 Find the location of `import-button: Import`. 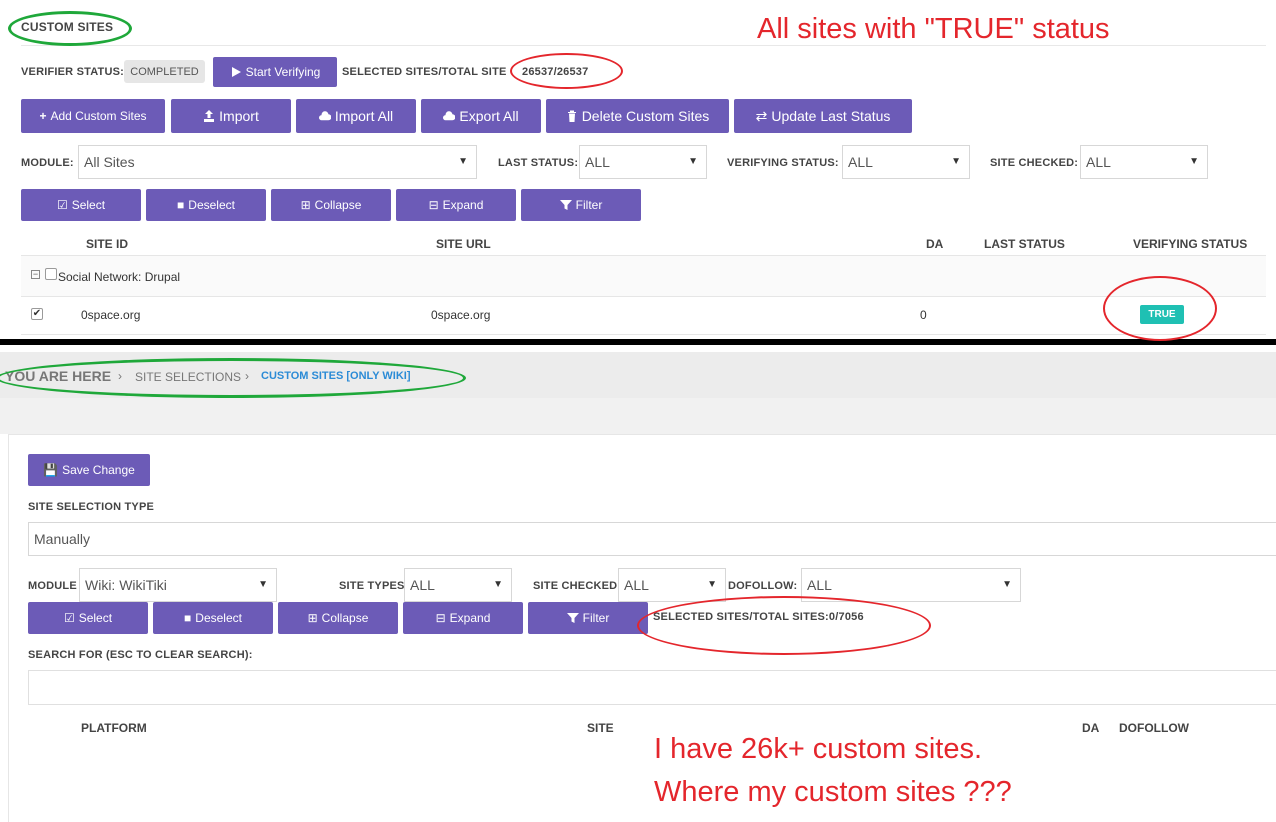

import-button: Import is located at coordinates (231, 116).